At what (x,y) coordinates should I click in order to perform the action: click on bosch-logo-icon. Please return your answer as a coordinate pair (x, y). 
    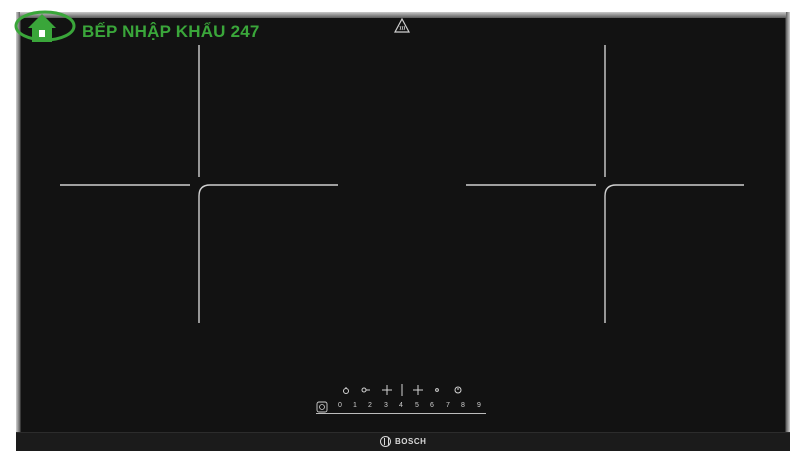
    Looking at the image, I should click on (385, 441).